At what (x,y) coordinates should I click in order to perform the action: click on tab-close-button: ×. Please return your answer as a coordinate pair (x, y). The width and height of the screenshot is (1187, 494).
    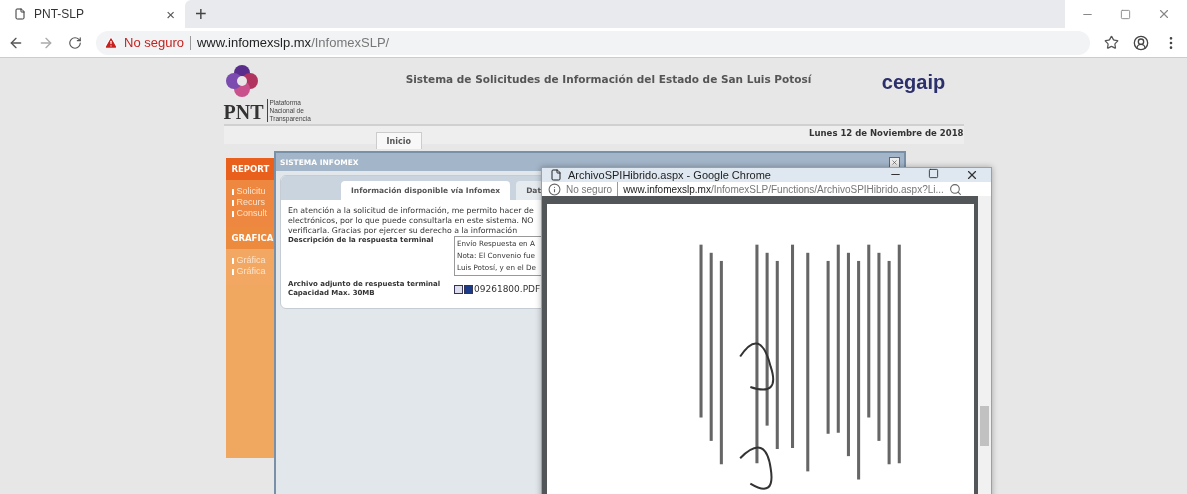
    Looking at the image, I should click on (170, 14).